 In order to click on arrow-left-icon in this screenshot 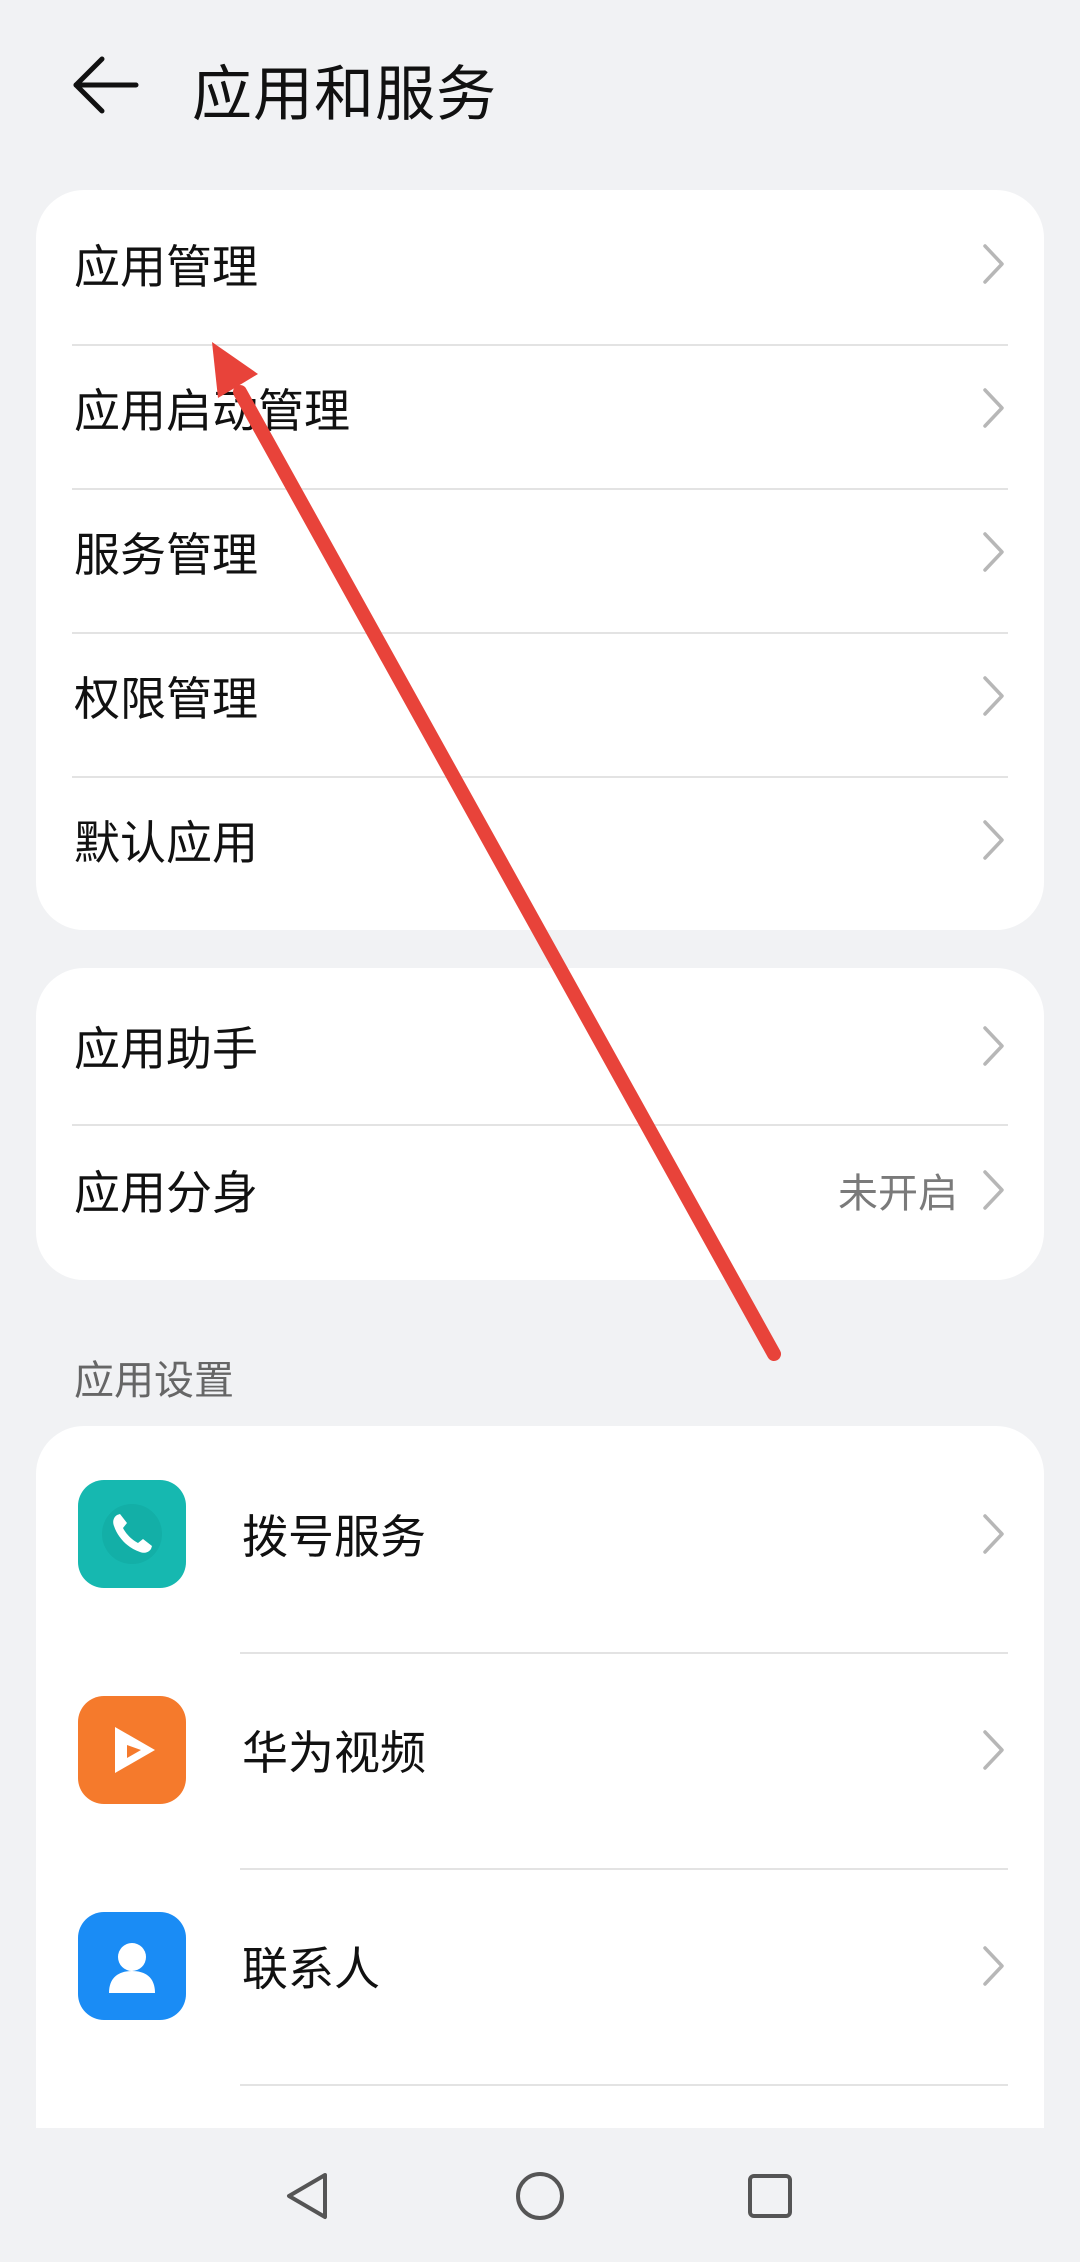, I will do `click(106, 85)`.